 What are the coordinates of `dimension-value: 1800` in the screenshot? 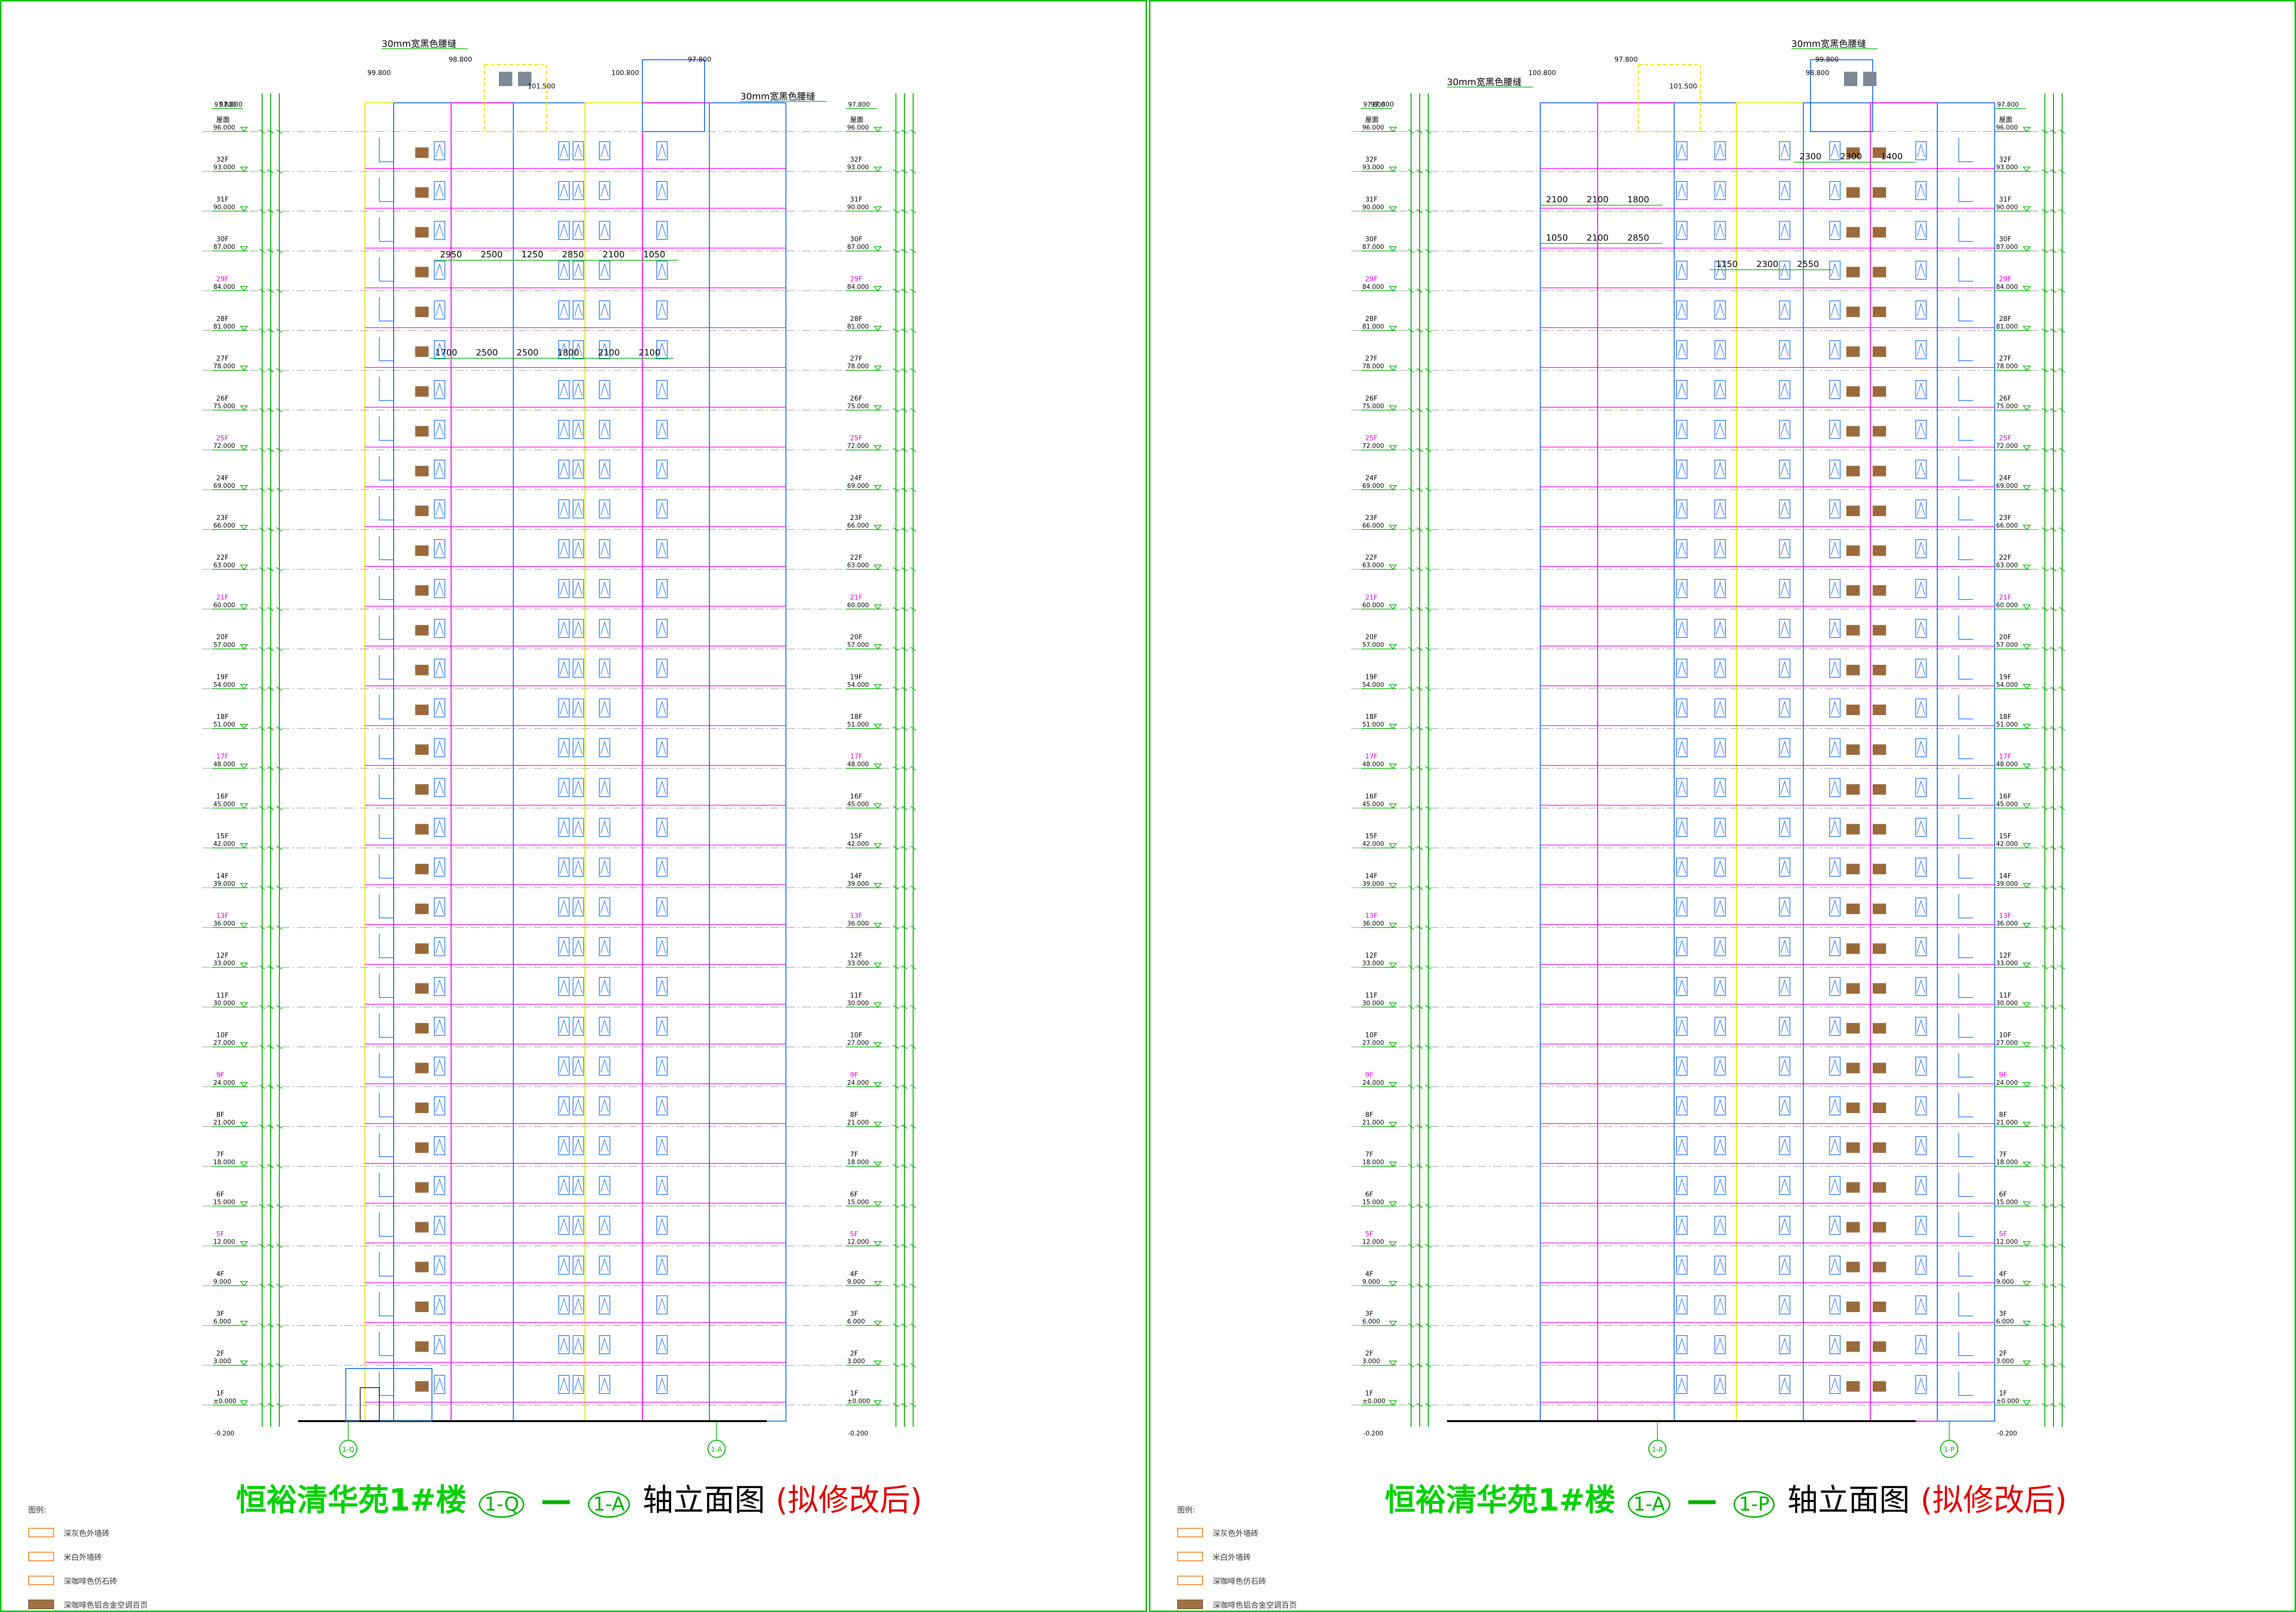 It's located at (568, 353).